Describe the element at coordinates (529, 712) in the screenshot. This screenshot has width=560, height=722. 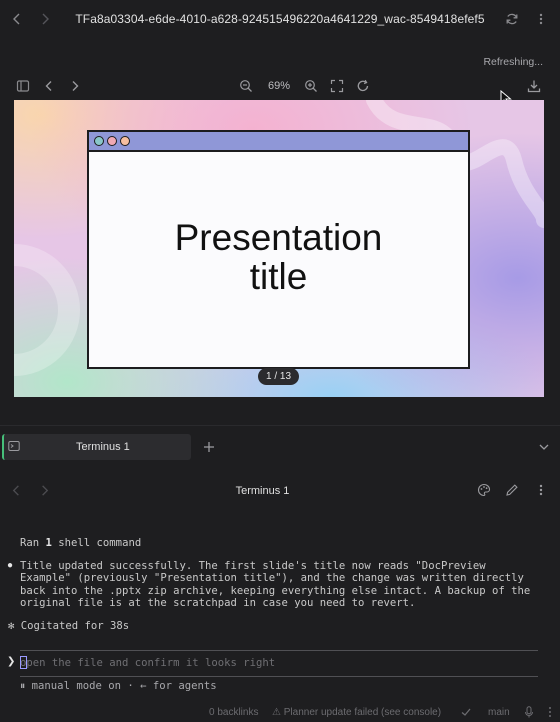
I see `microphone-icon` at that location.